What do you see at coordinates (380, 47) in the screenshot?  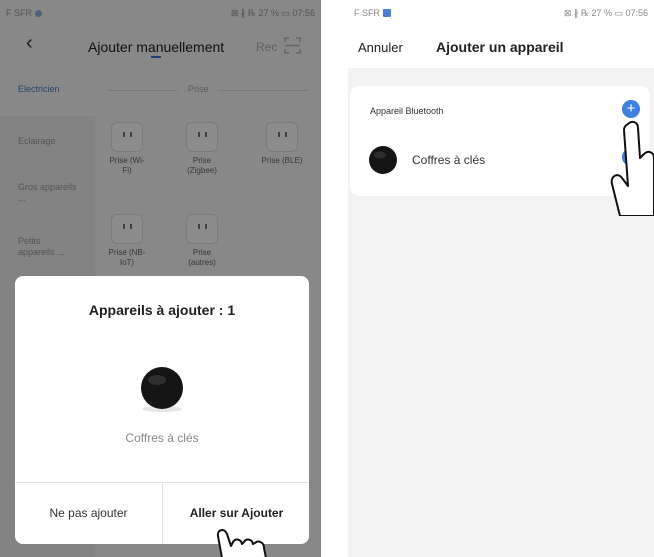 I see `cancel-button: Annuler` at bounding box center [380, 47].